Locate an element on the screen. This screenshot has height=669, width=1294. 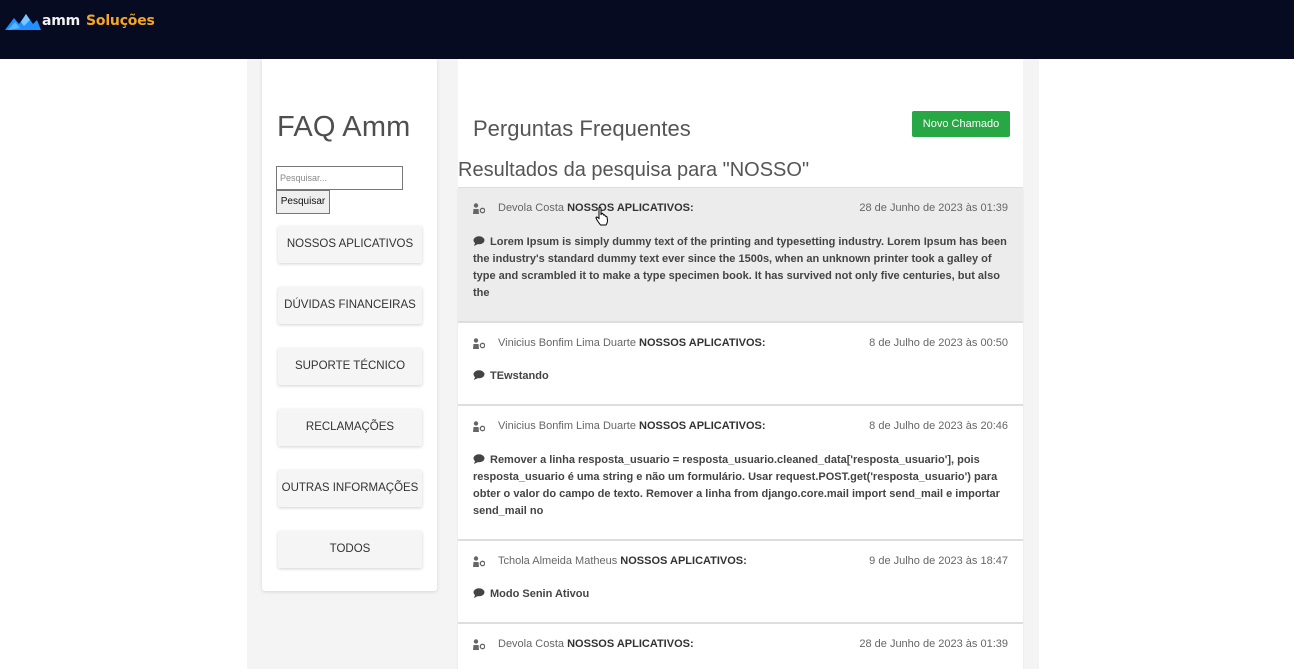
sidebar-title: FAQ Amm is located at coordinates (344, 127).